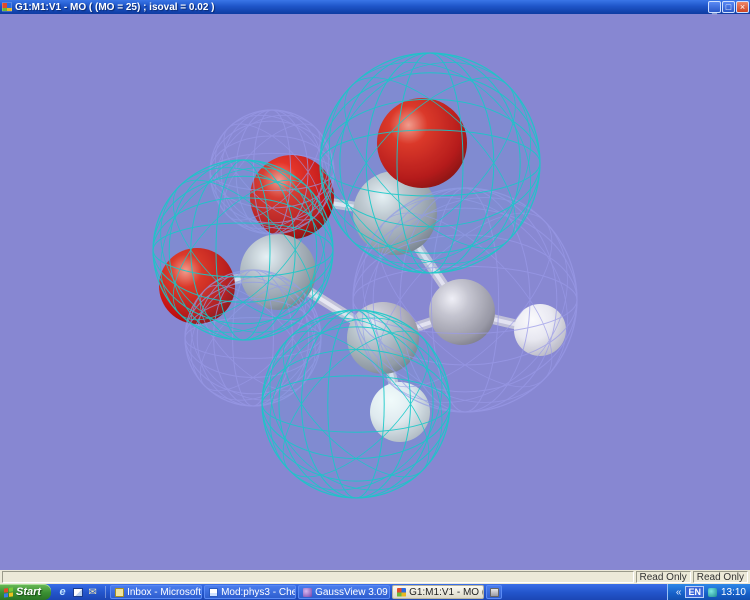 This screenshot has height=600, width=750. Describe the element at coordinates (728, 7) in the screenshot. I see `maximize-button: □` at that location.